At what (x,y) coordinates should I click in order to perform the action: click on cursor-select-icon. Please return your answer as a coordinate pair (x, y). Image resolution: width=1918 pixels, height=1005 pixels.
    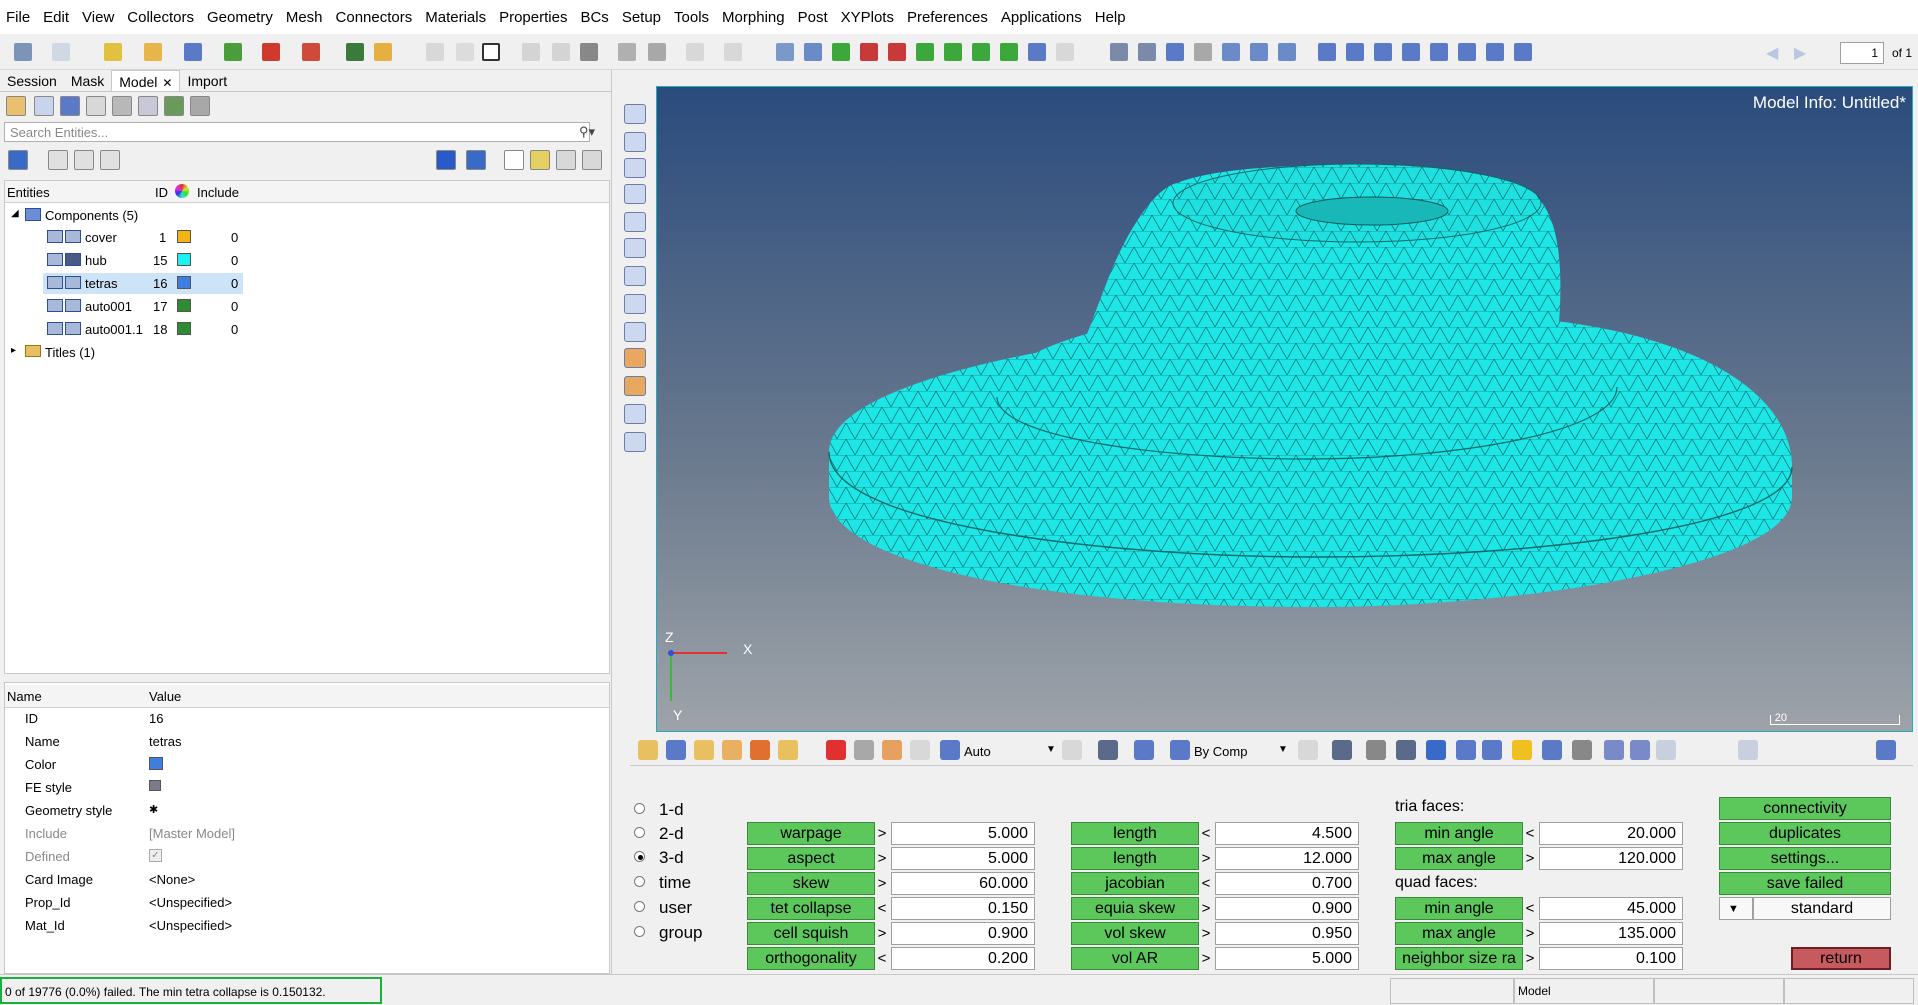
    Looking at the image, I should click on (514, 160).